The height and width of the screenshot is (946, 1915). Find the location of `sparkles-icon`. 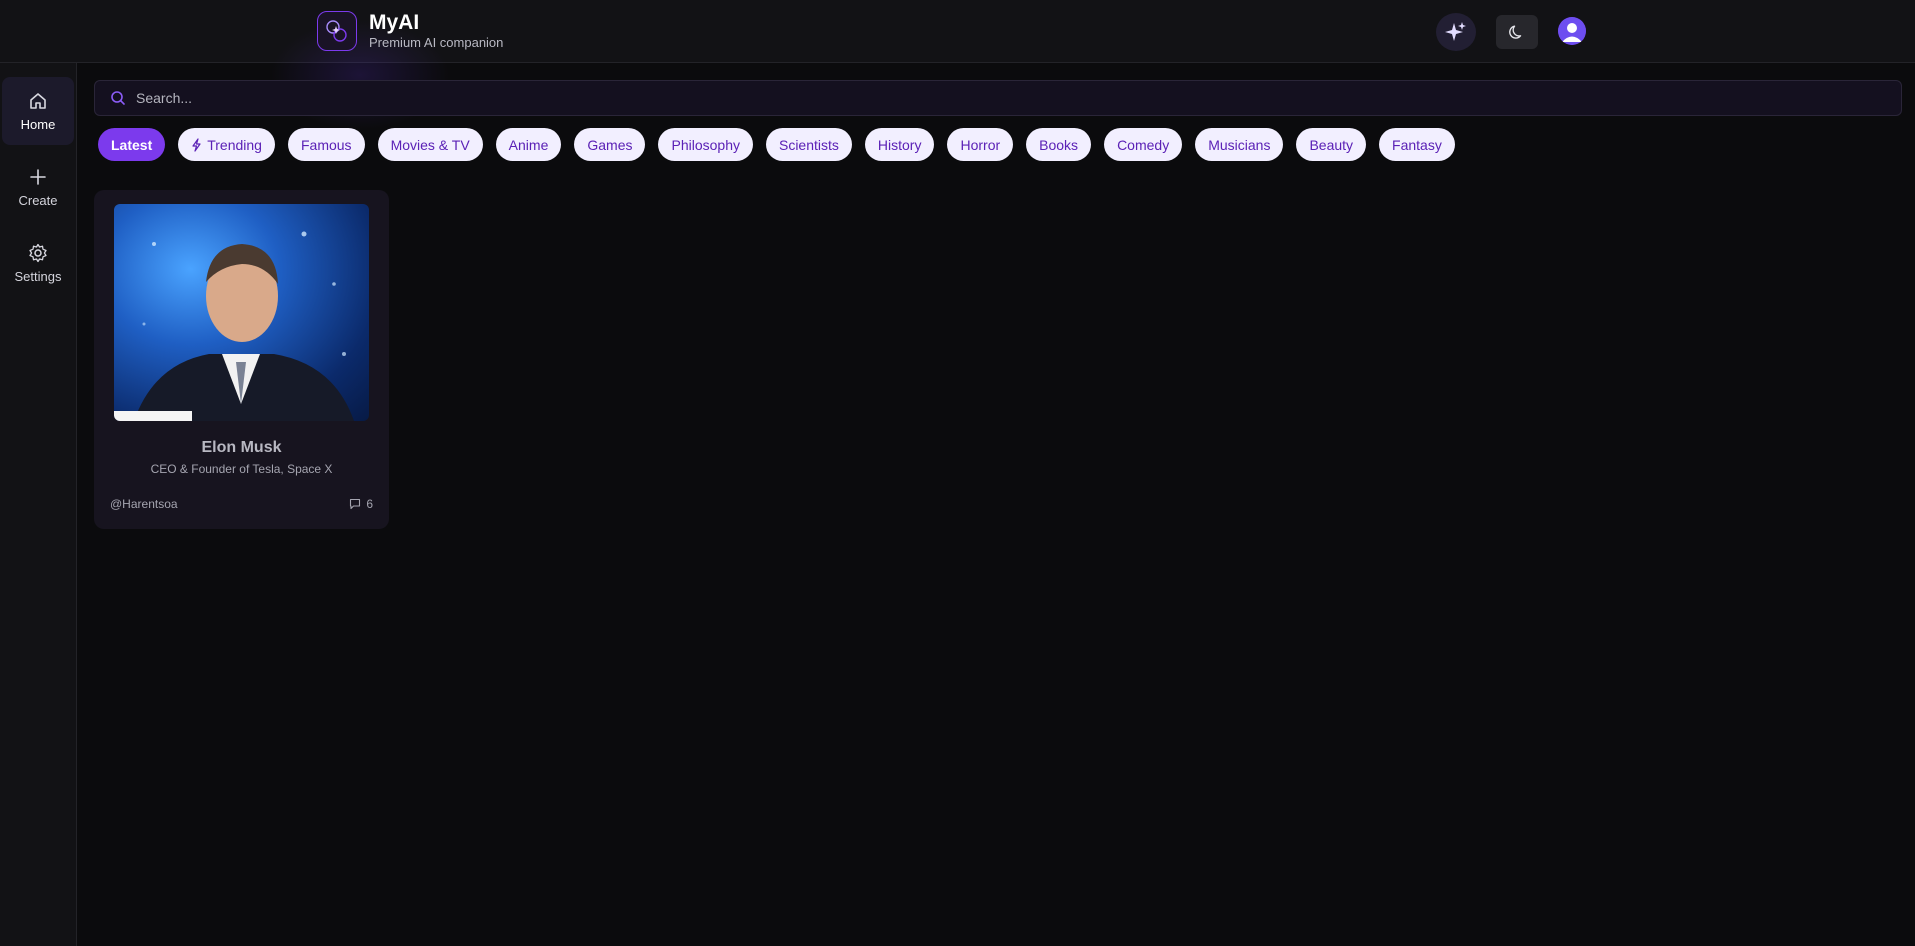

sparkles-icon is located at coordinates (1455, 31).